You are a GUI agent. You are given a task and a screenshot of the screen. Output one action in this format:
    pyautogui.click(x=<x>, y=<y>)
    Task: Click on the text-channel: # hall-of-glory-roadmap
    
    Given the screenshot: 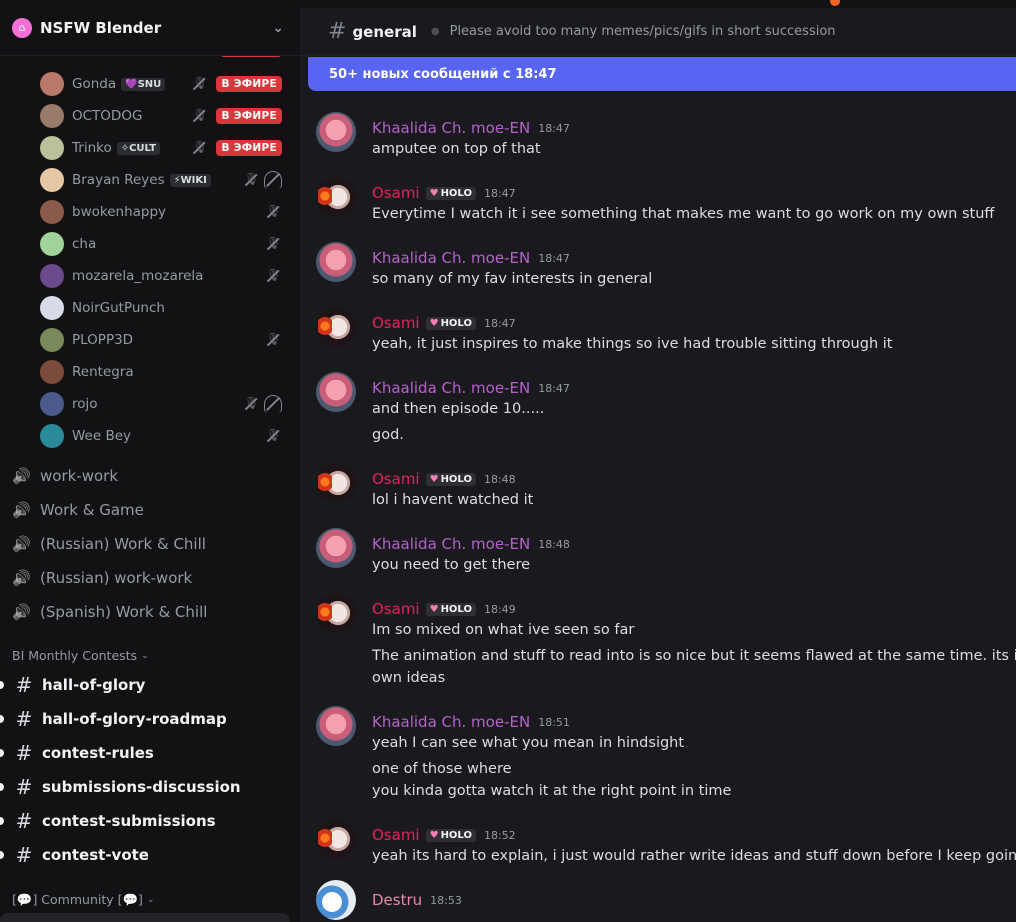 What is the action you would take?
    pyautogui.click(x=146, y=719)
    